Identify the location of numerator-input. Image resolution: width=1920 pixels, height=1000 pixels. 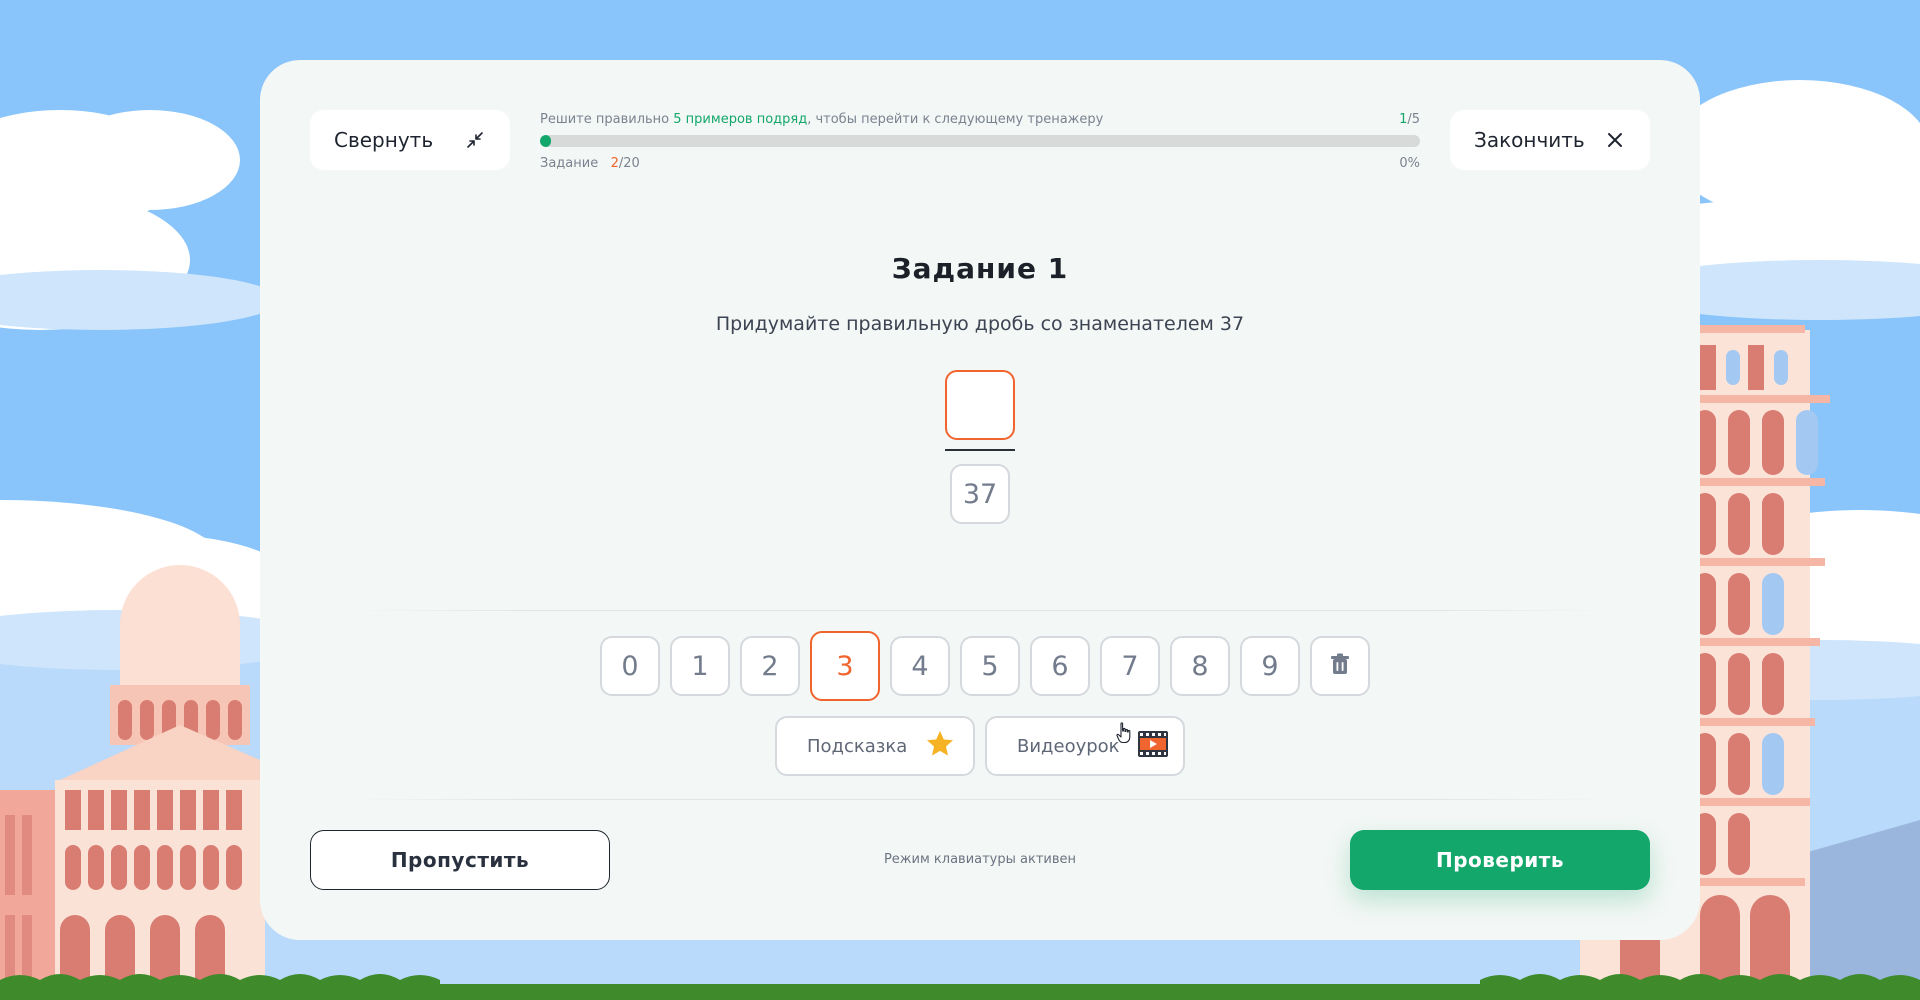
(980, 405).